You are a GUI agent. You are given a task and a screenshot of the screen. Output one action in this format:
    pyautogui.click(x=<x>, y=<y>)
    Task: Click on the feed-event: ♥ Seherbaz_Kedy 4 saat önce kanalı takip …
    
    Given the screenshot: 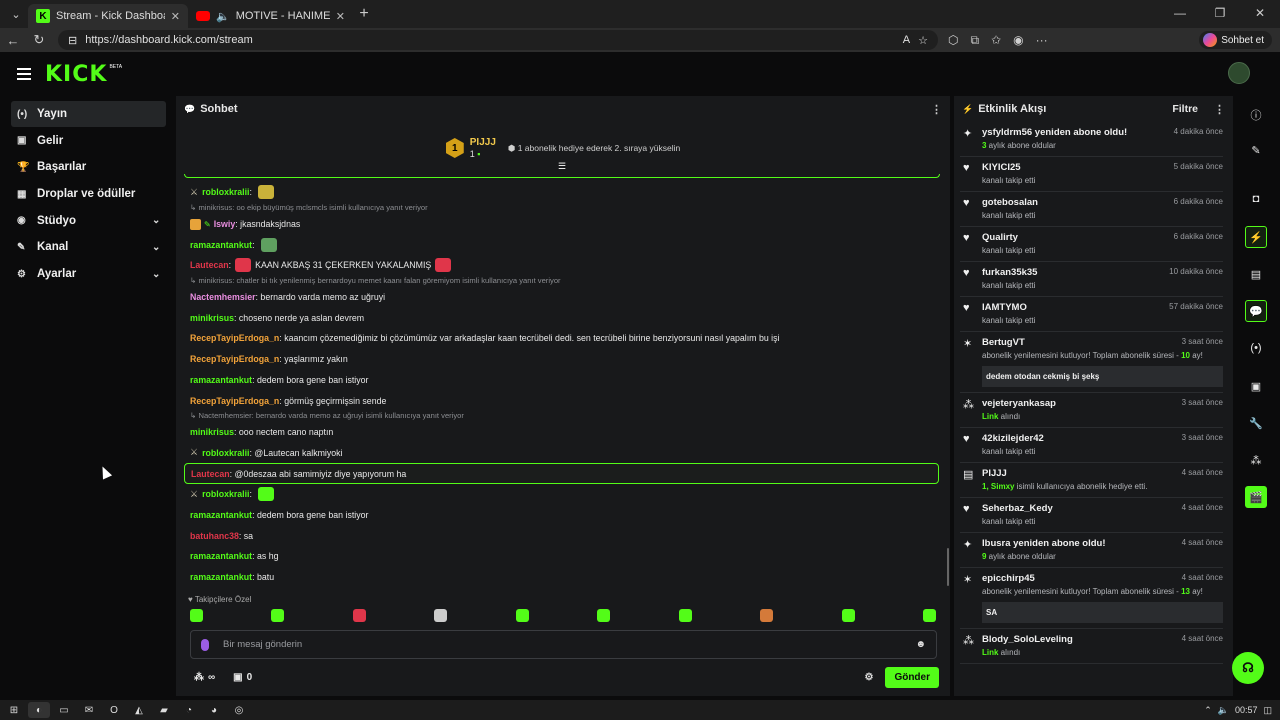 What is the action you would take?
    pyautogui.click(x=1091, y=515)
    